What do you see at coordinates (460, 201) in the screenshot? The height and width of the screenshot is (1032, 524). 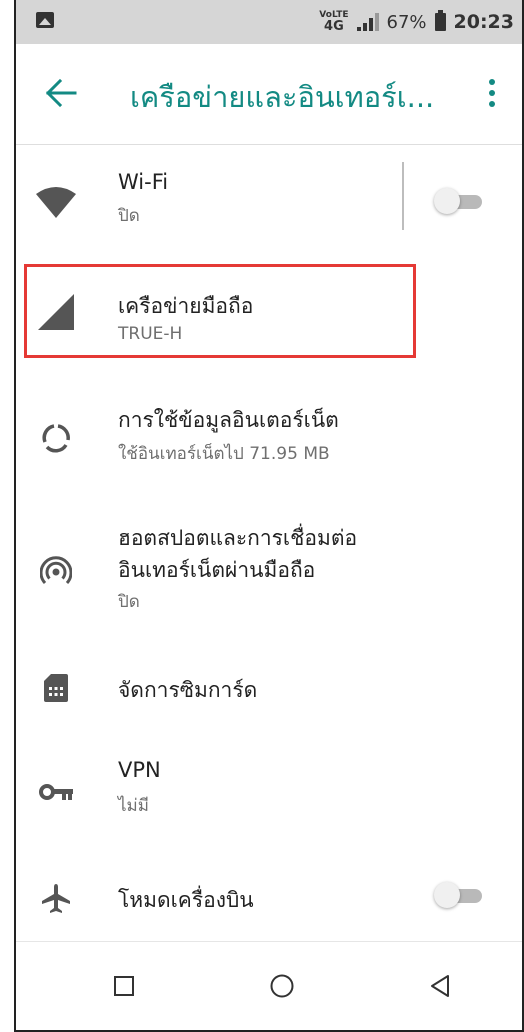 I see `wifi-toggle` at bounding box center [460, 201].